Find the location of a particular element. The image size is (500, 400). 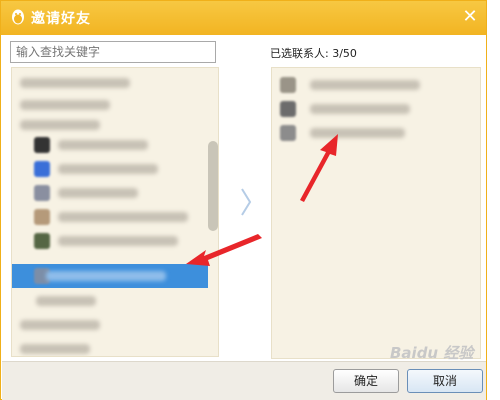

annotation-arrow-right is located at coordinates (319, 168).